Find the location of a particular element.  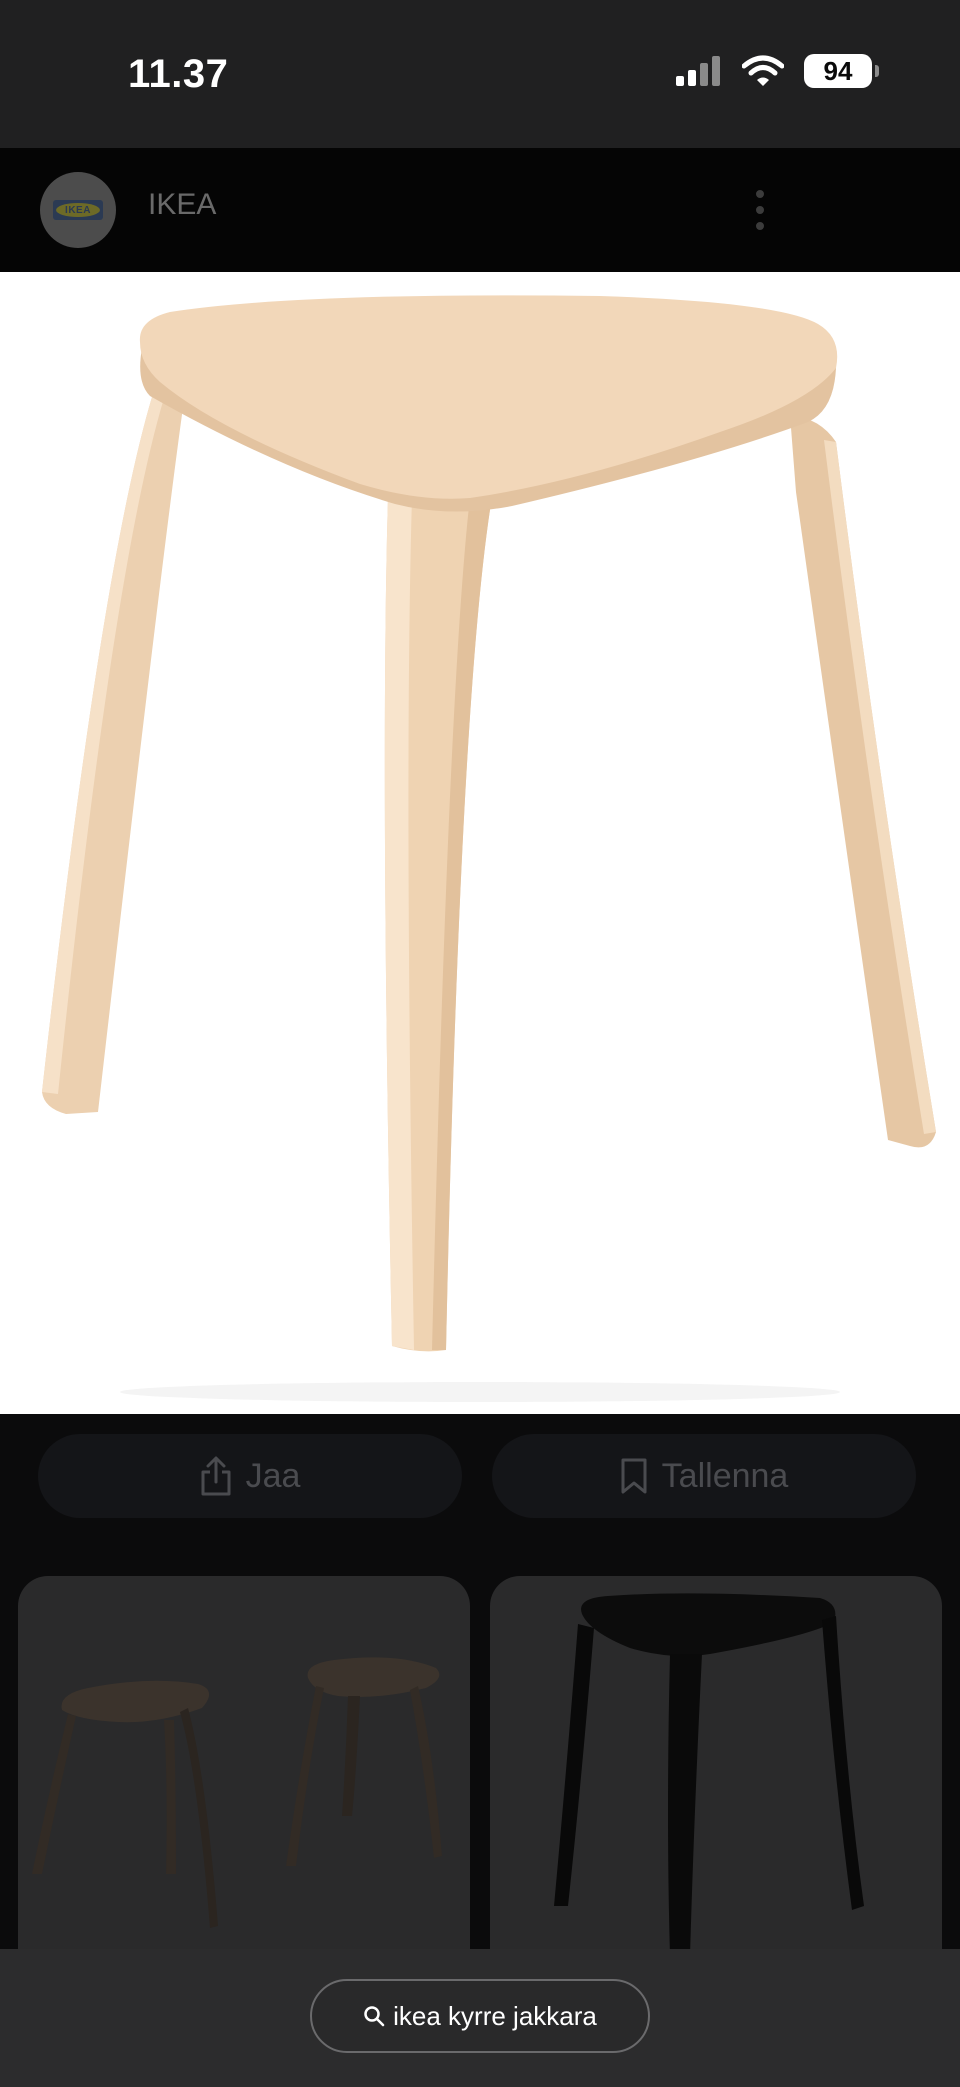

ikea-avatar: IKEA is located at coordinates (78, 210).